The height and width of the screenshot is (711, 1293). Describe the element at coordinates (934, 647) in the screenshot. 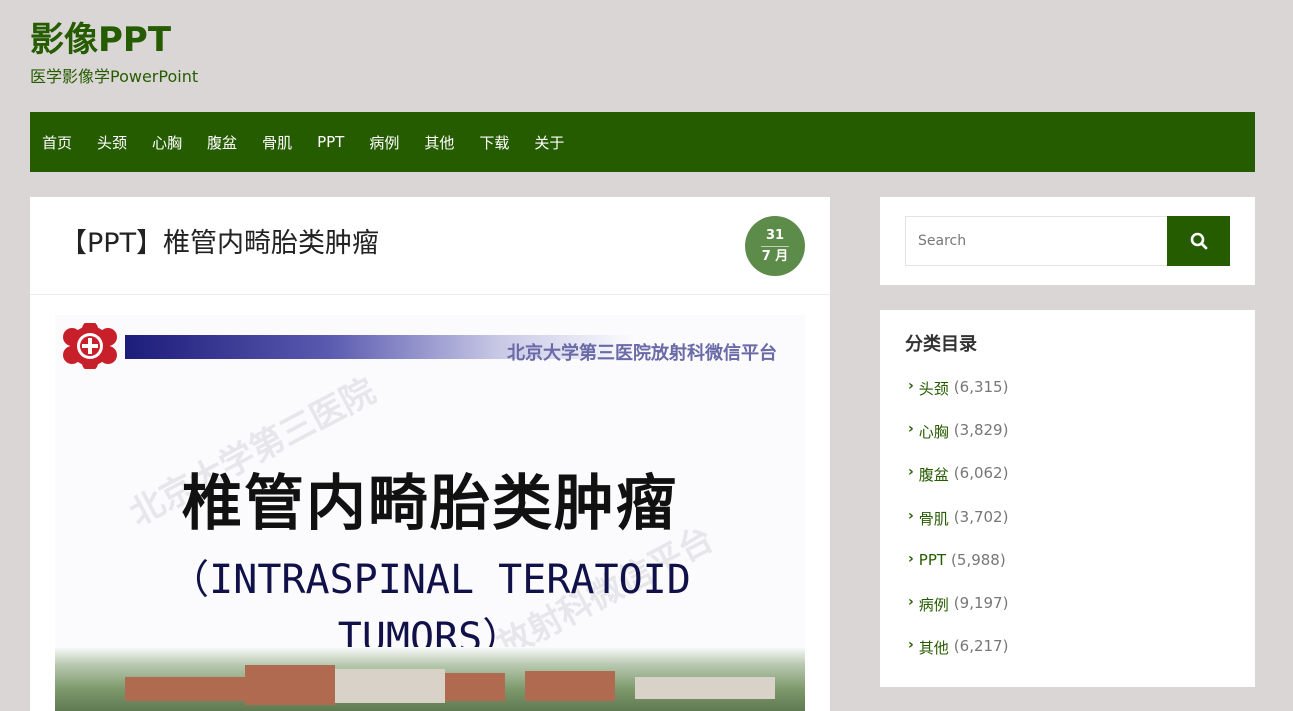

I see `category-link: 其他` at that location.